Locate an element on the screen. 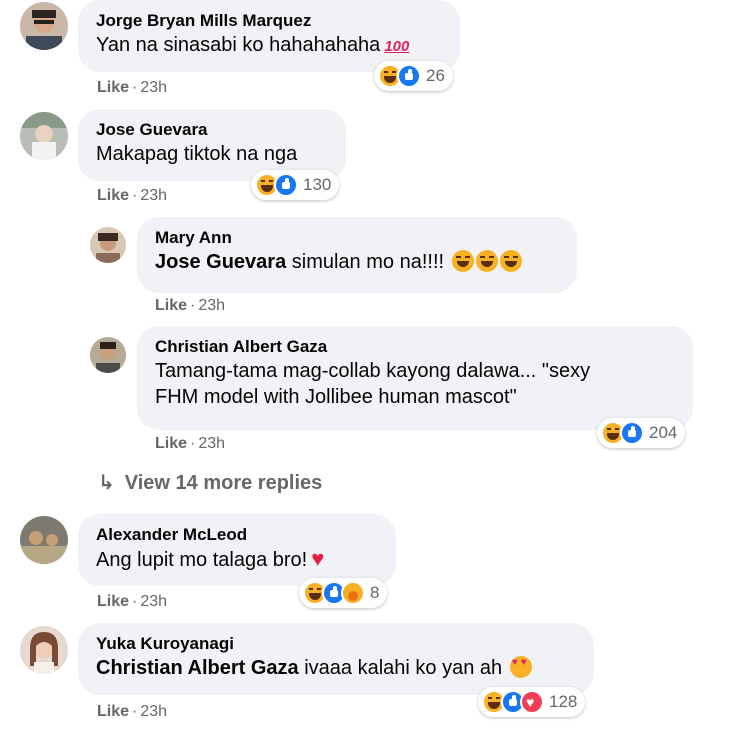 The width and height of the screenshot is (750, 736). reaction-summary: 204 is located at coordinates (641, 433).